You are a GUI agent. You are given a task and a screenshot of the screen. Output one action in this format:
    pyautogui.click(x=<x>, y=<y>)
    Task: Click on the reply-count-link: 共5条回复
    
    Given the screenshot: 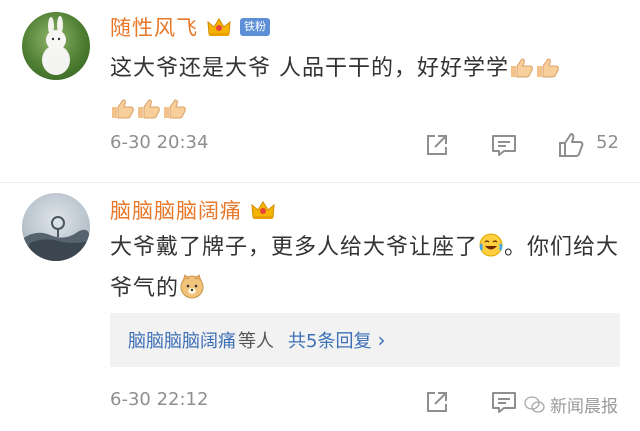 What is the action you would take?
    pyautogui.click(x=329, y=340)
    